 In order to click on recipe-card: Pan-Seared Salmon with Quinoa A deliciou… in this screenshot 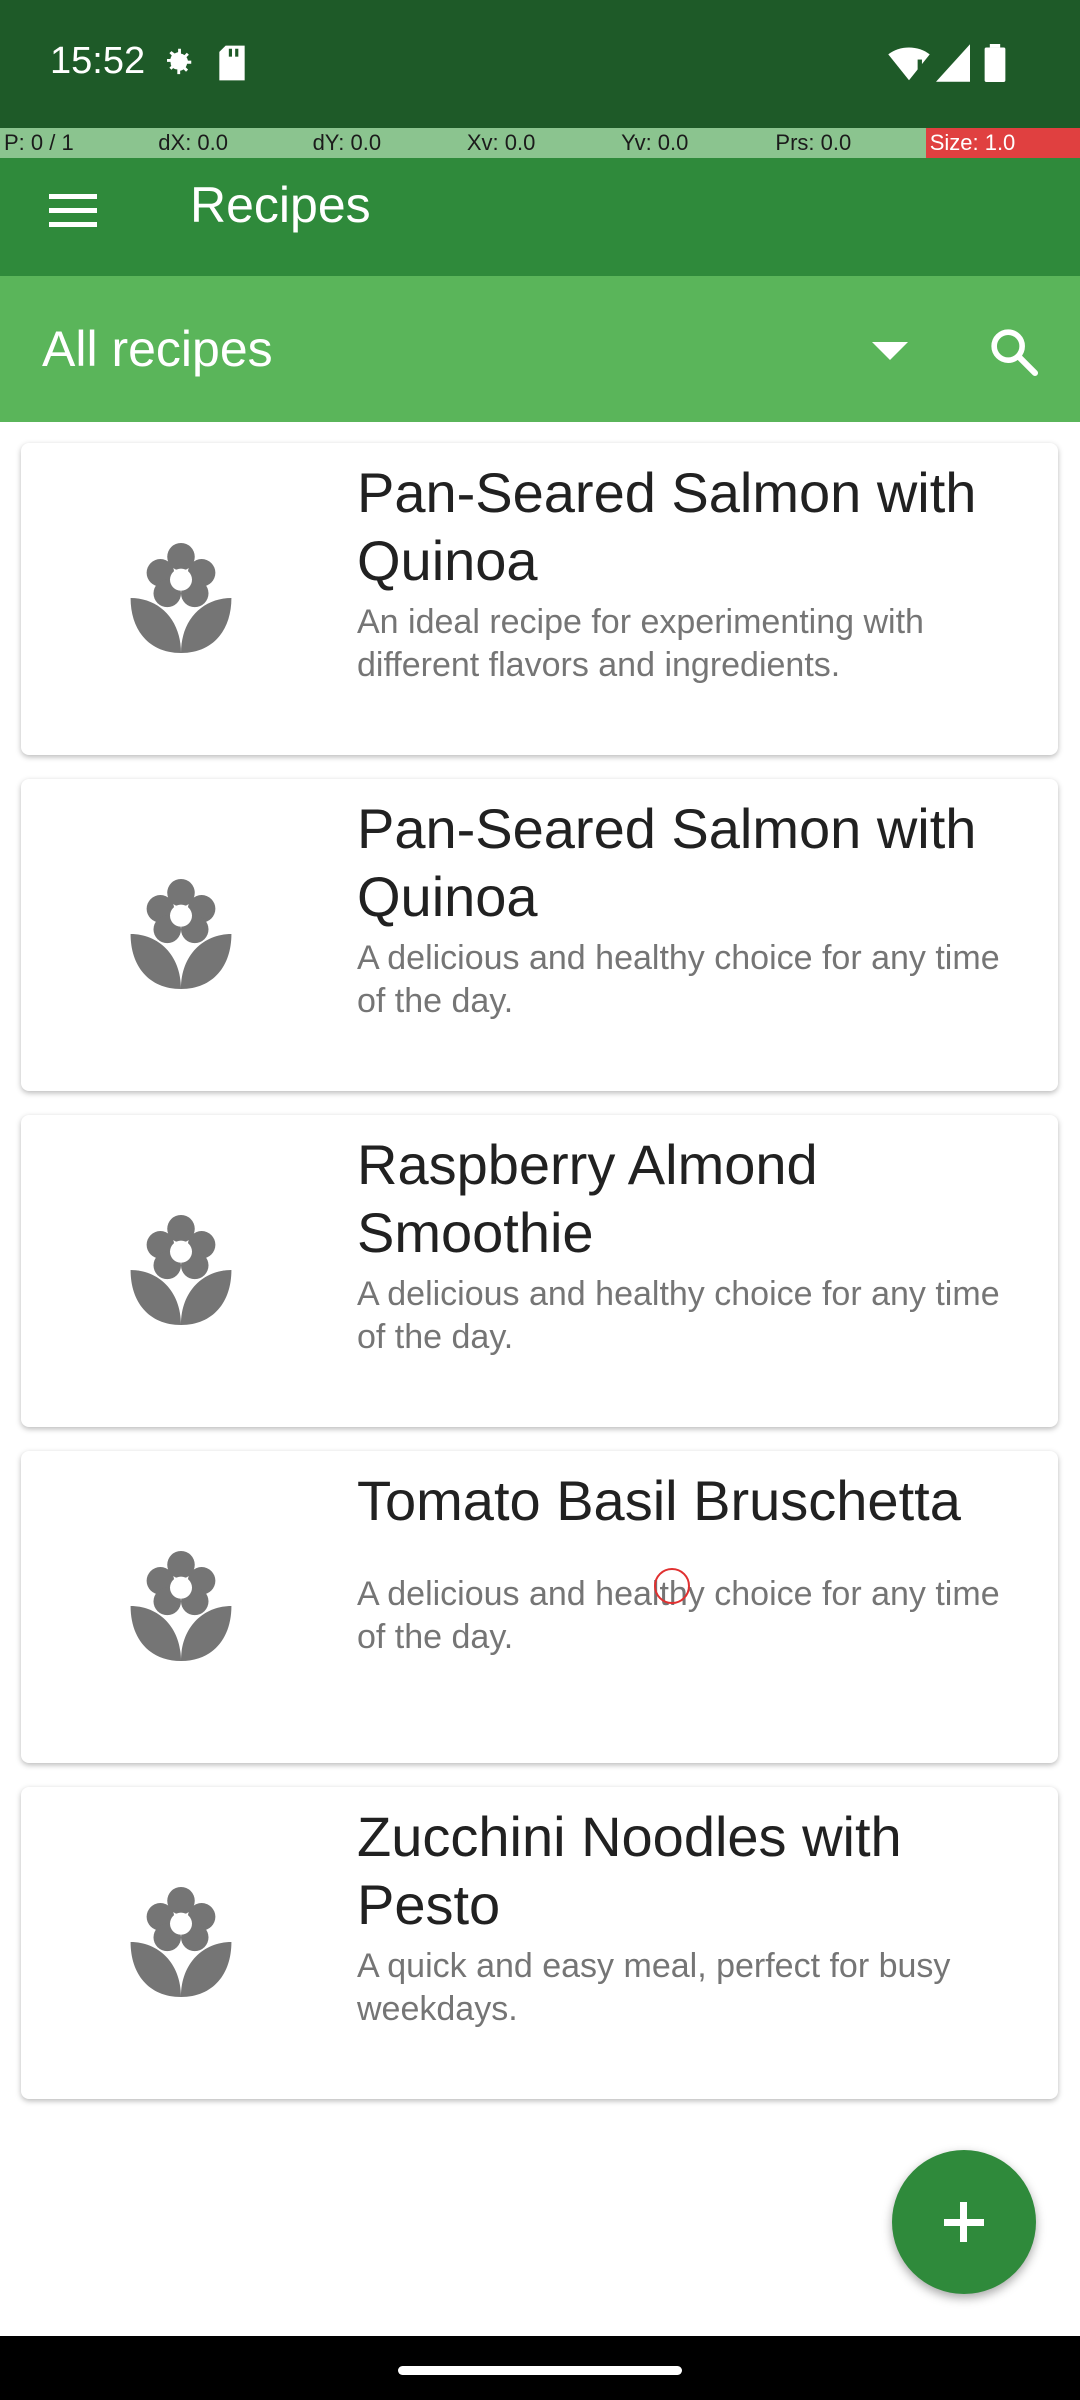, I will do `click(539, 935)`.